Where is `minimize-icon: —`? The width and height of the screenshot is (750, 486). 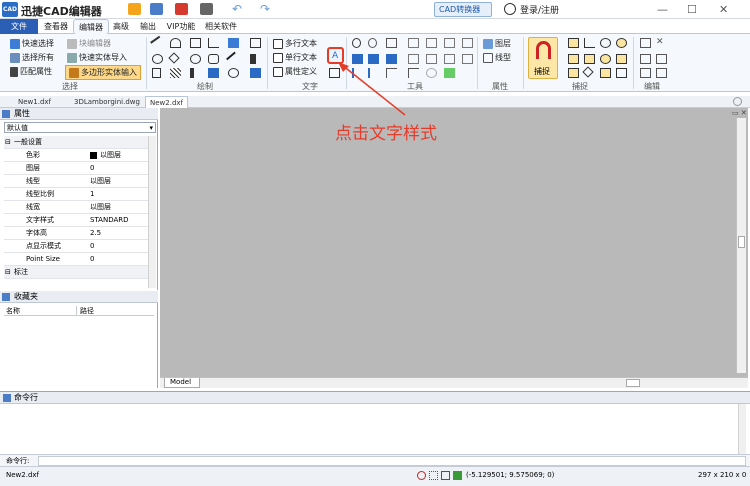
minimize-icon: — is located at coordinates (662, 9).